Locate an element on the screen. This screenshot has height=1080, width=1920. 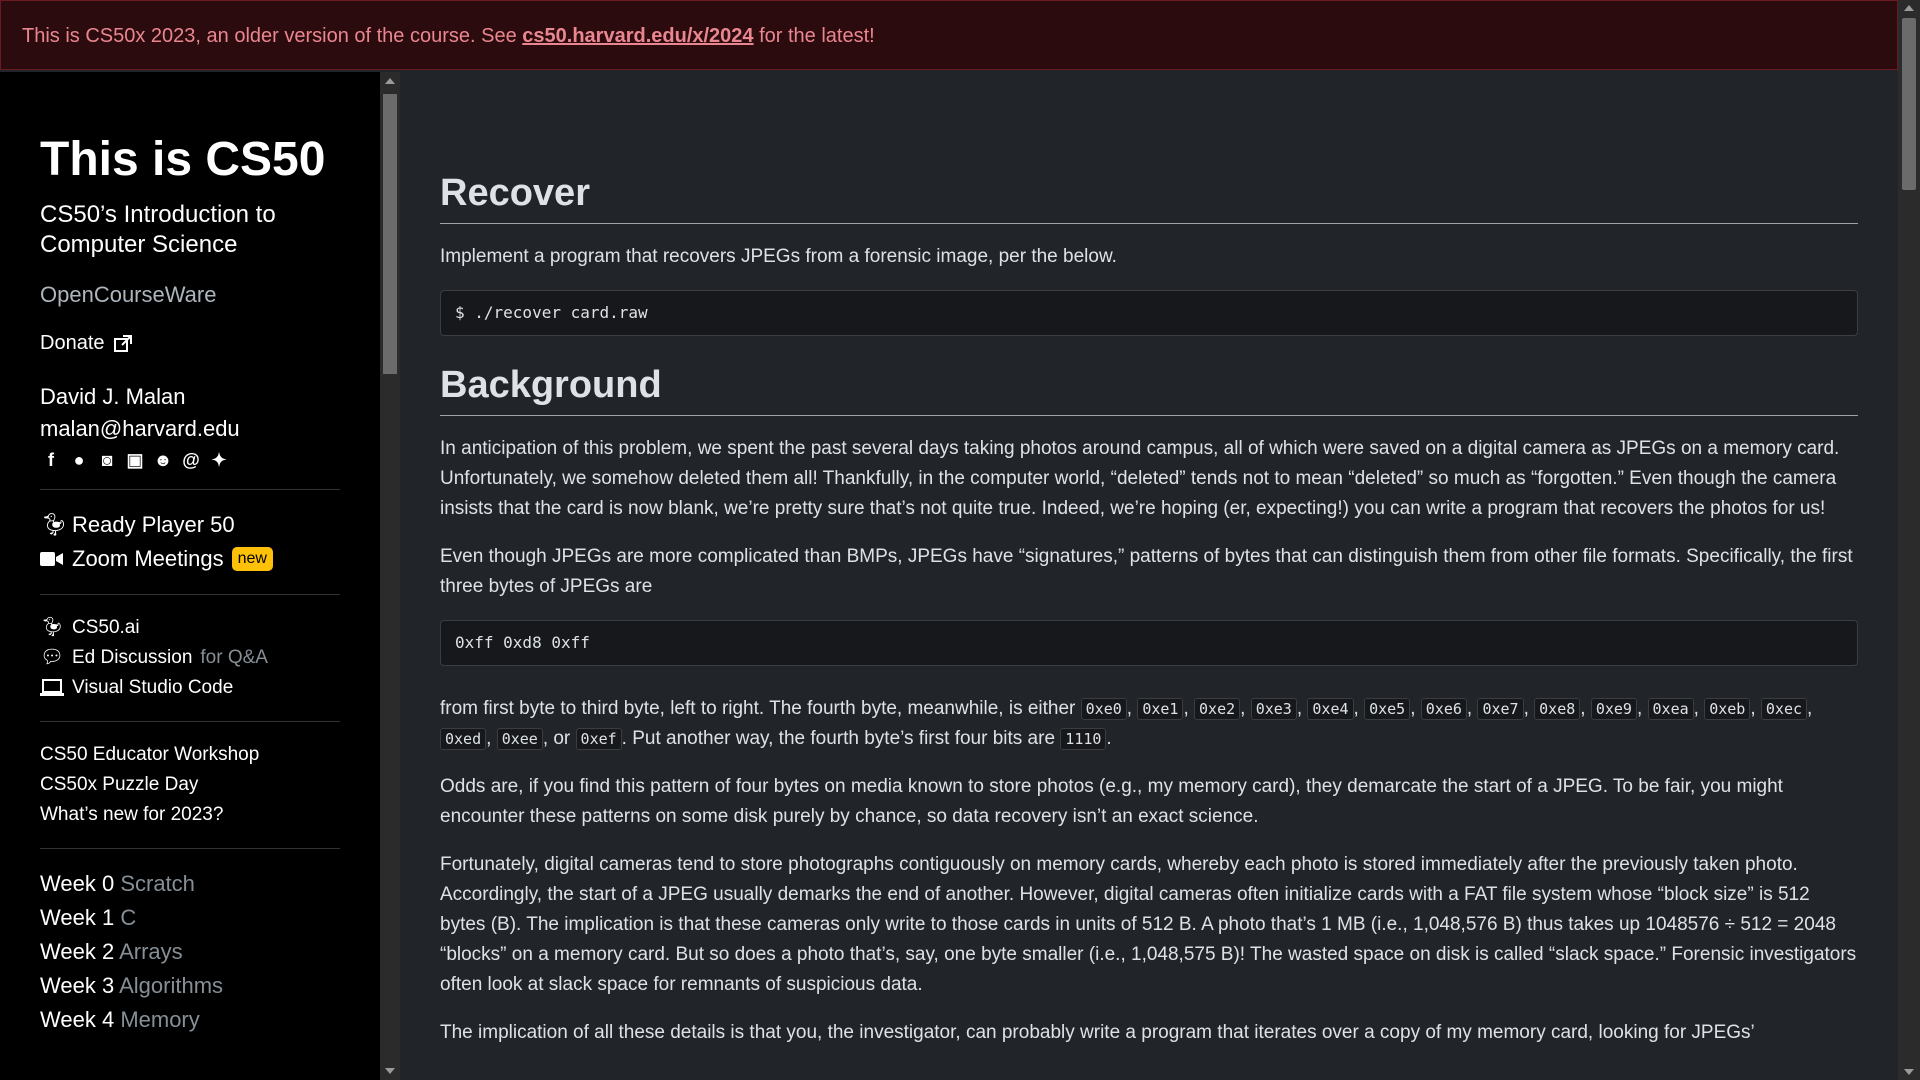
donate-link: Donate is located at coordinates (190, 343).